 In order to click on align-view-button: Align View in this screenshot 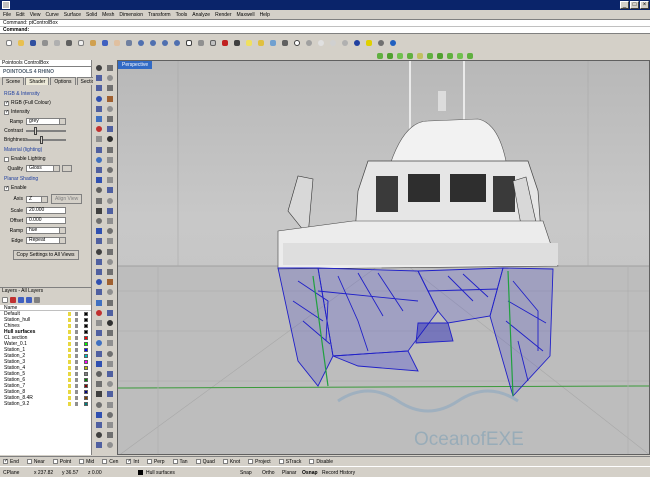, I will do `click(67, 199)`.